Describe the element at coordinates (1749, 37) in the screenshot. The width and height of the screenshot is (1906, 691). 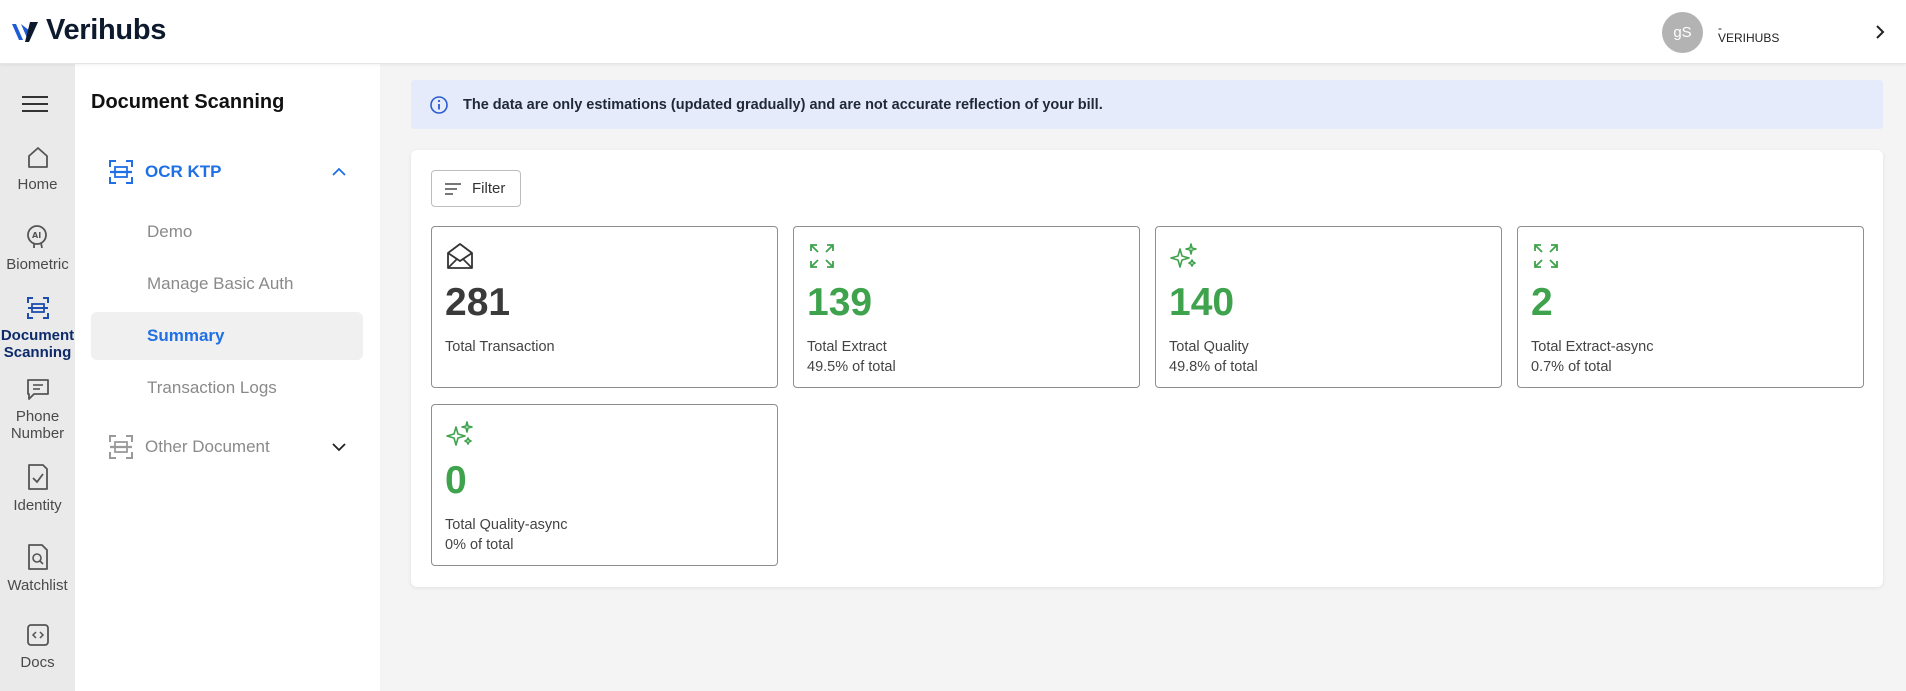
I see `user-org: VERIHUBS` at that location.